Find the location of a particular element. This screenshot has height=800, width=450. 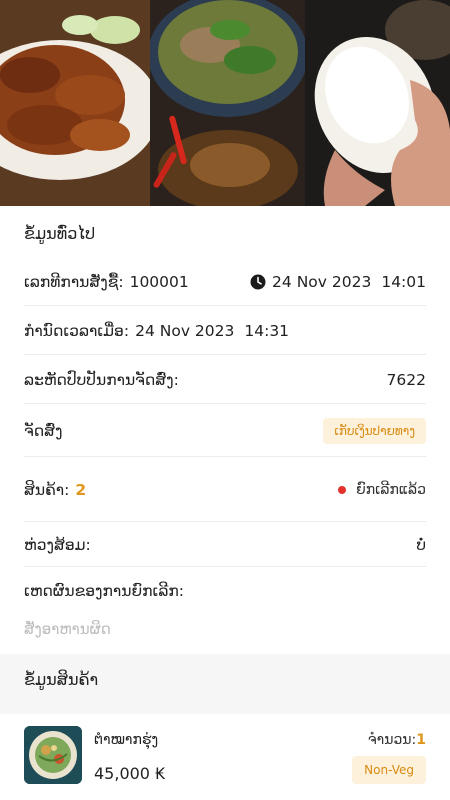

delivery-code-value: 7622 is located at coordinates (406, 379).